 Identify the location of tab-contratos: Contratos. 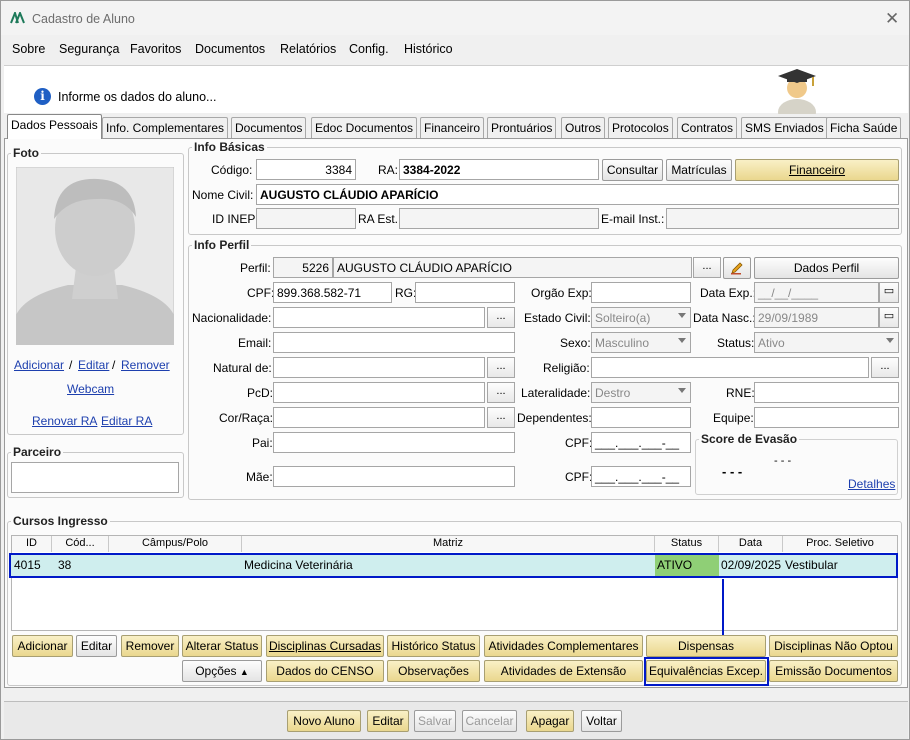
(707, 127).